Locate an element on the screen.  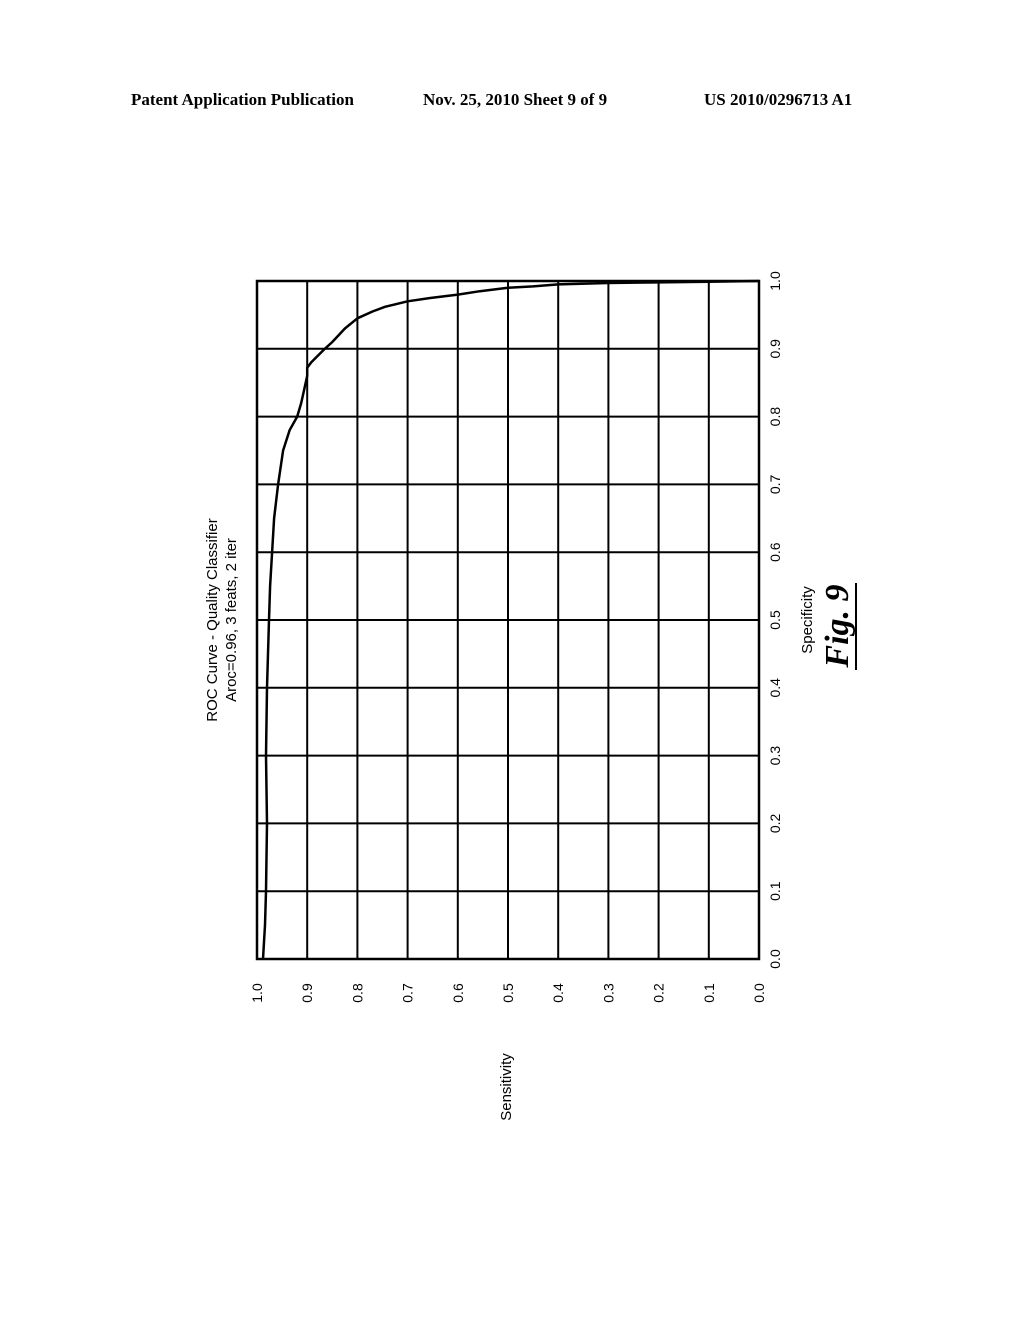
x-tick-label: 0.2 is located at coordinates (775, 823).